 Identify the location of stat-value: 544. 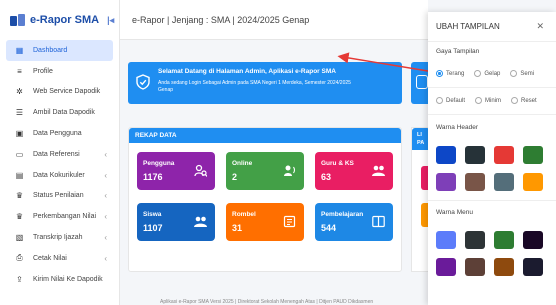
(329, 228).